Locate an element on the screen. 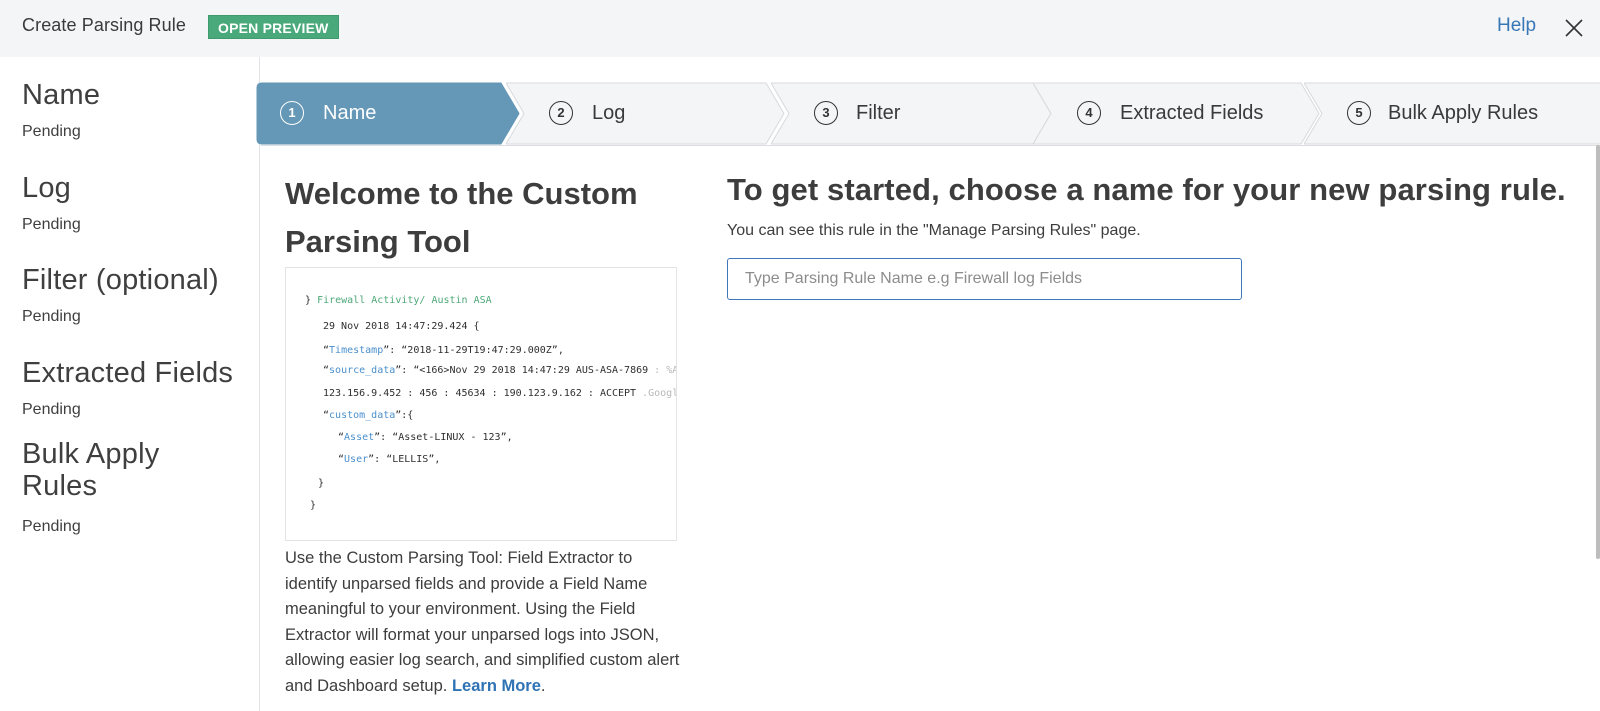 This screenshot has height=711, width=1600. code-key: Timestamp is located at coordinates (356, 350).